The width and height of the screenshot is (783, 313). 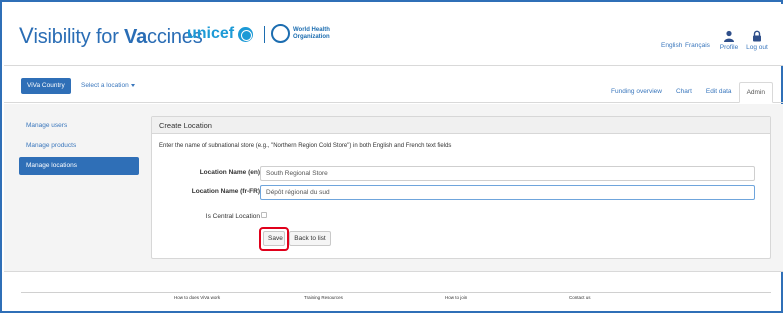 I want to click on footer-link-how-to-join: How to join, so click(x=456, y=297).